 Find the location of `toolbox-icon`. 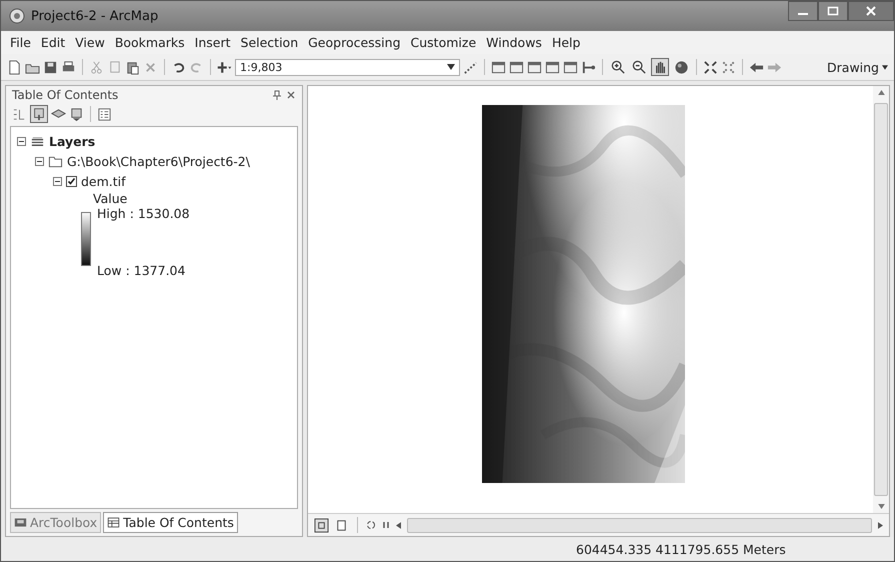

toolbox-icon is located at coordinates (20, 522).